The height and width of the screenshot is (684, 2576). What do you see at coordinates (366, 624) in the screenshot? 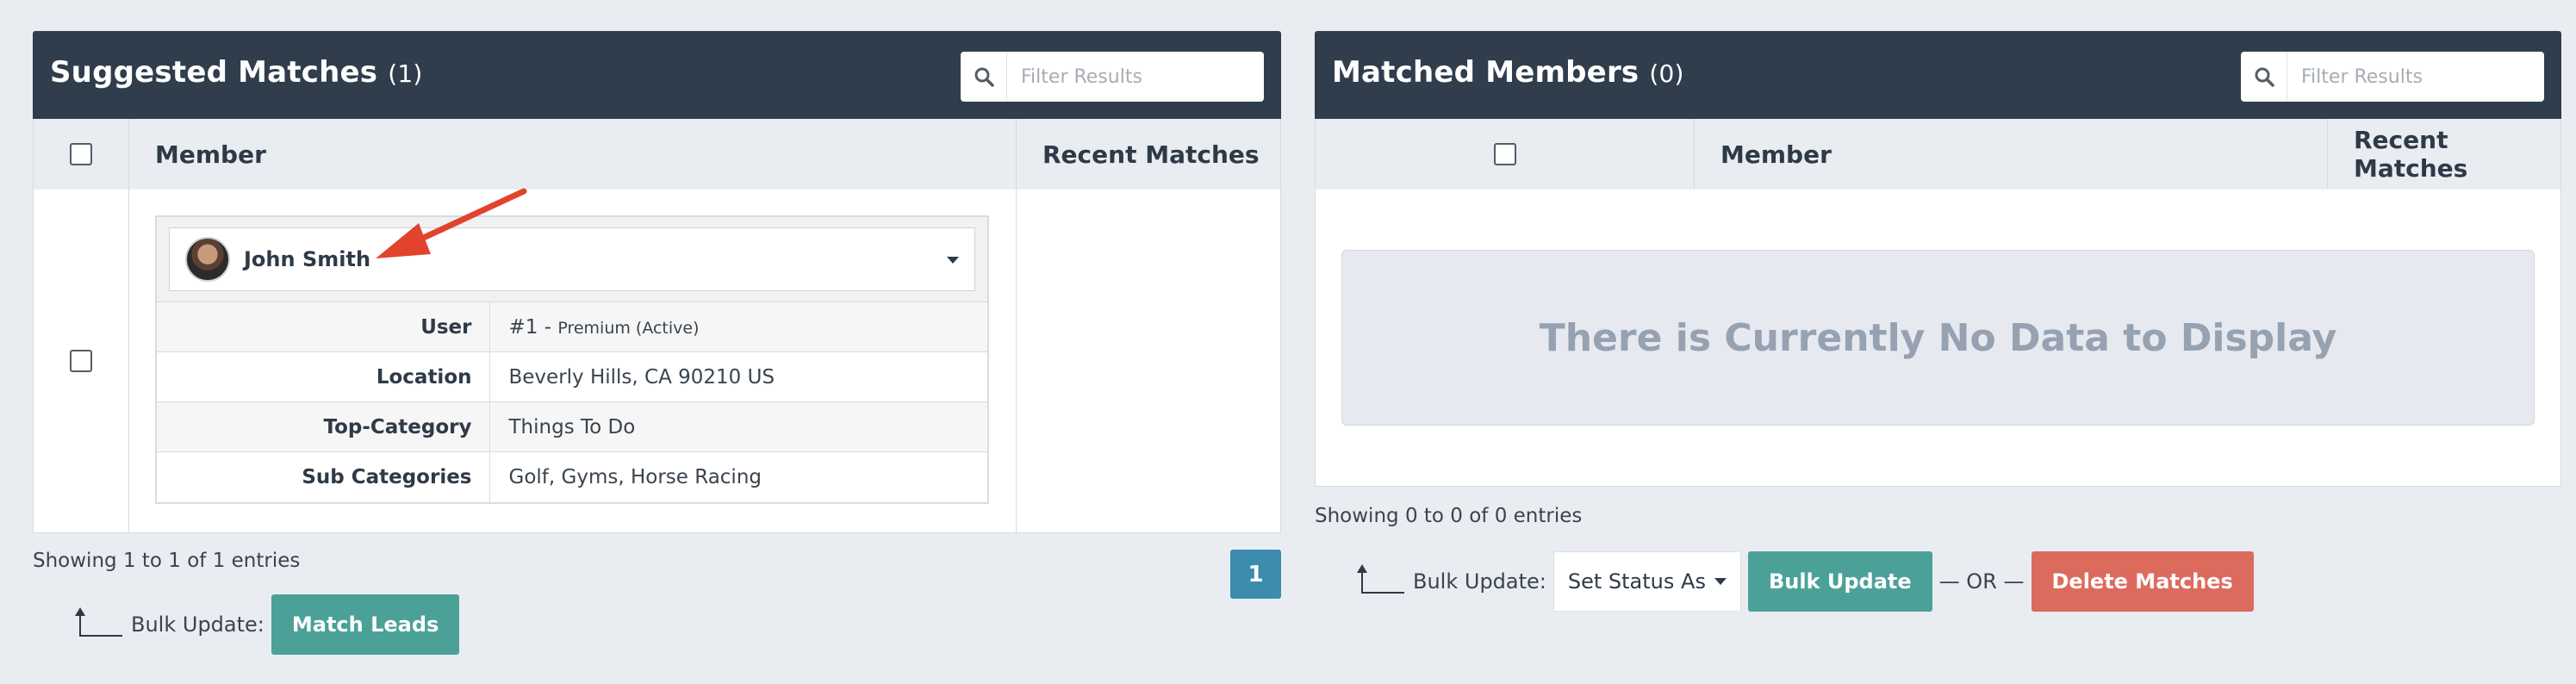
I see `match-leads-button: Match Leads` at bounding box center [366, 624].